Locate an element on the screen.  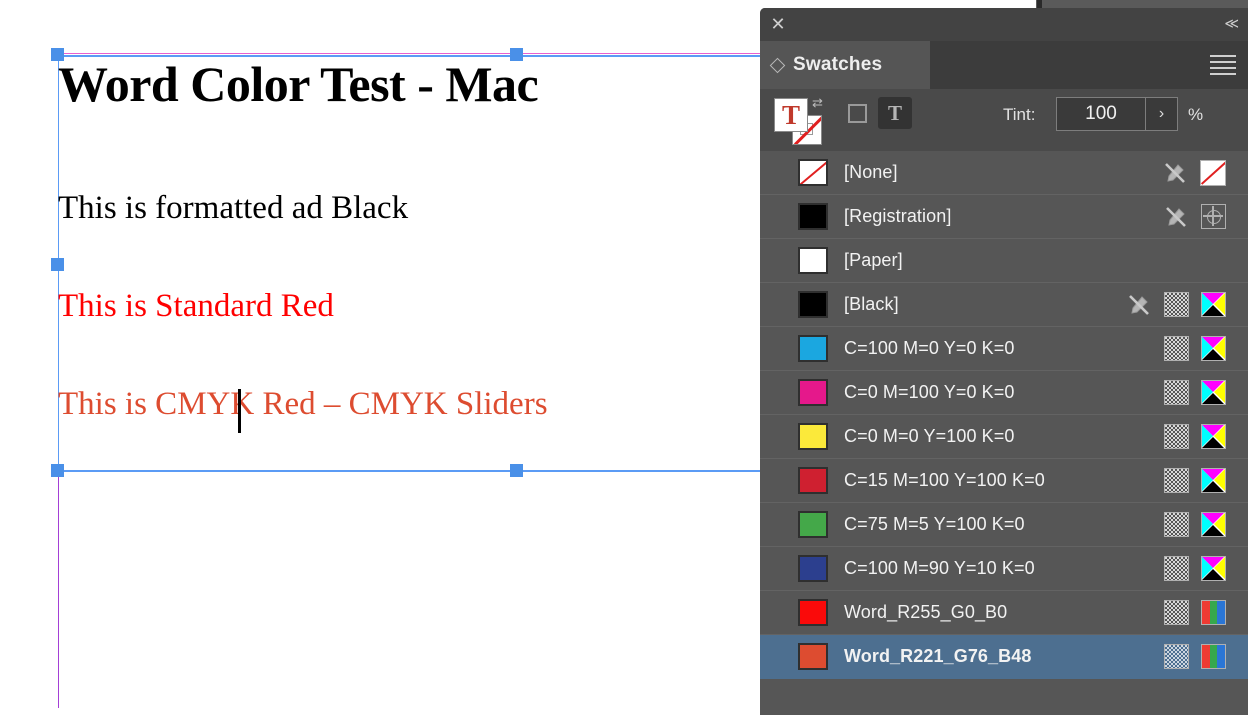
swatch-name-label: C=15 M=100 Y=100 K=0 is located at coordinates (944, 480).